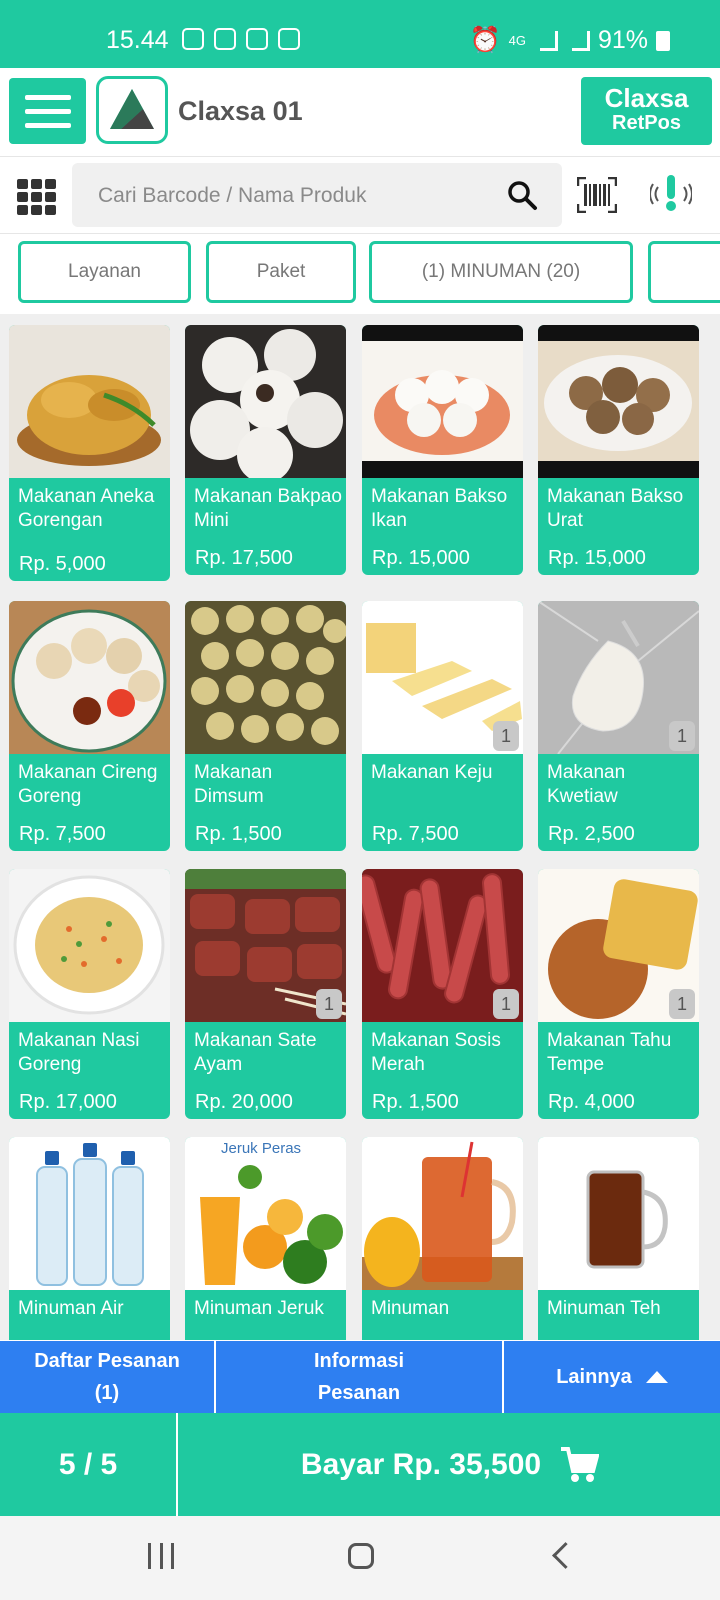 Image resolution: width=720 pixels, height=1600 pixels. Describe the element at coordinates (255, 1052) in the screenshot. I see `product-name: Makanan Sate Ayam` at that location.